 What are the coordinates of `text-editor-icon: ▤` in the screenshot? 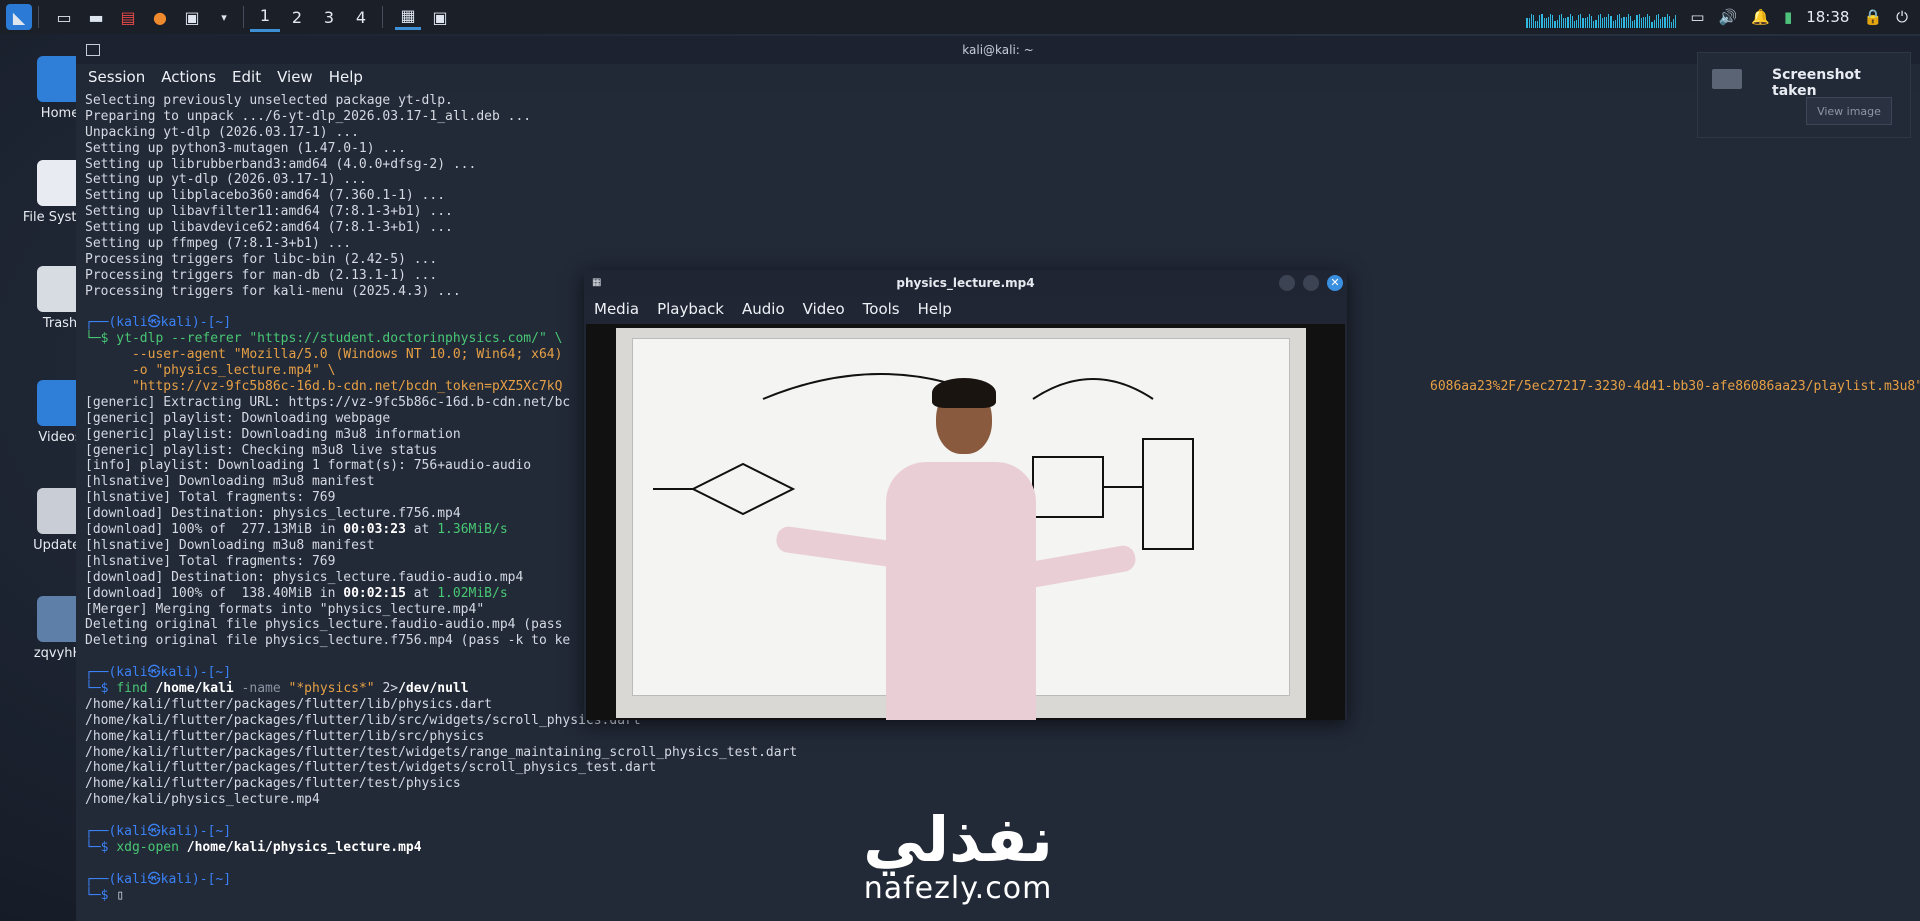 It's located at (128, 17).